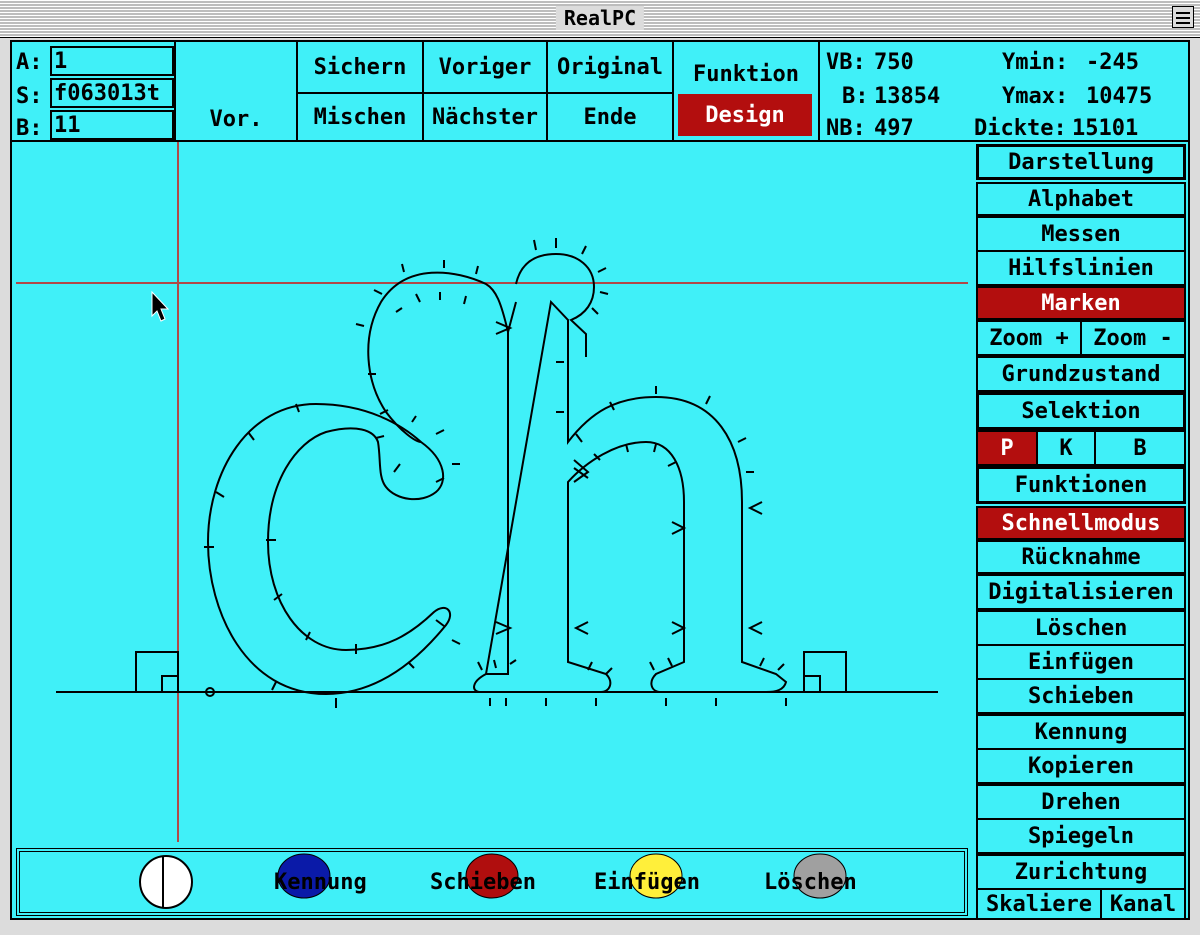 The height and width of the screenshot is (935, 1200). What do you see at coordinates (29, 128) in the screenshot?
I see `b-label: B:` at bounding box center [29, 128].